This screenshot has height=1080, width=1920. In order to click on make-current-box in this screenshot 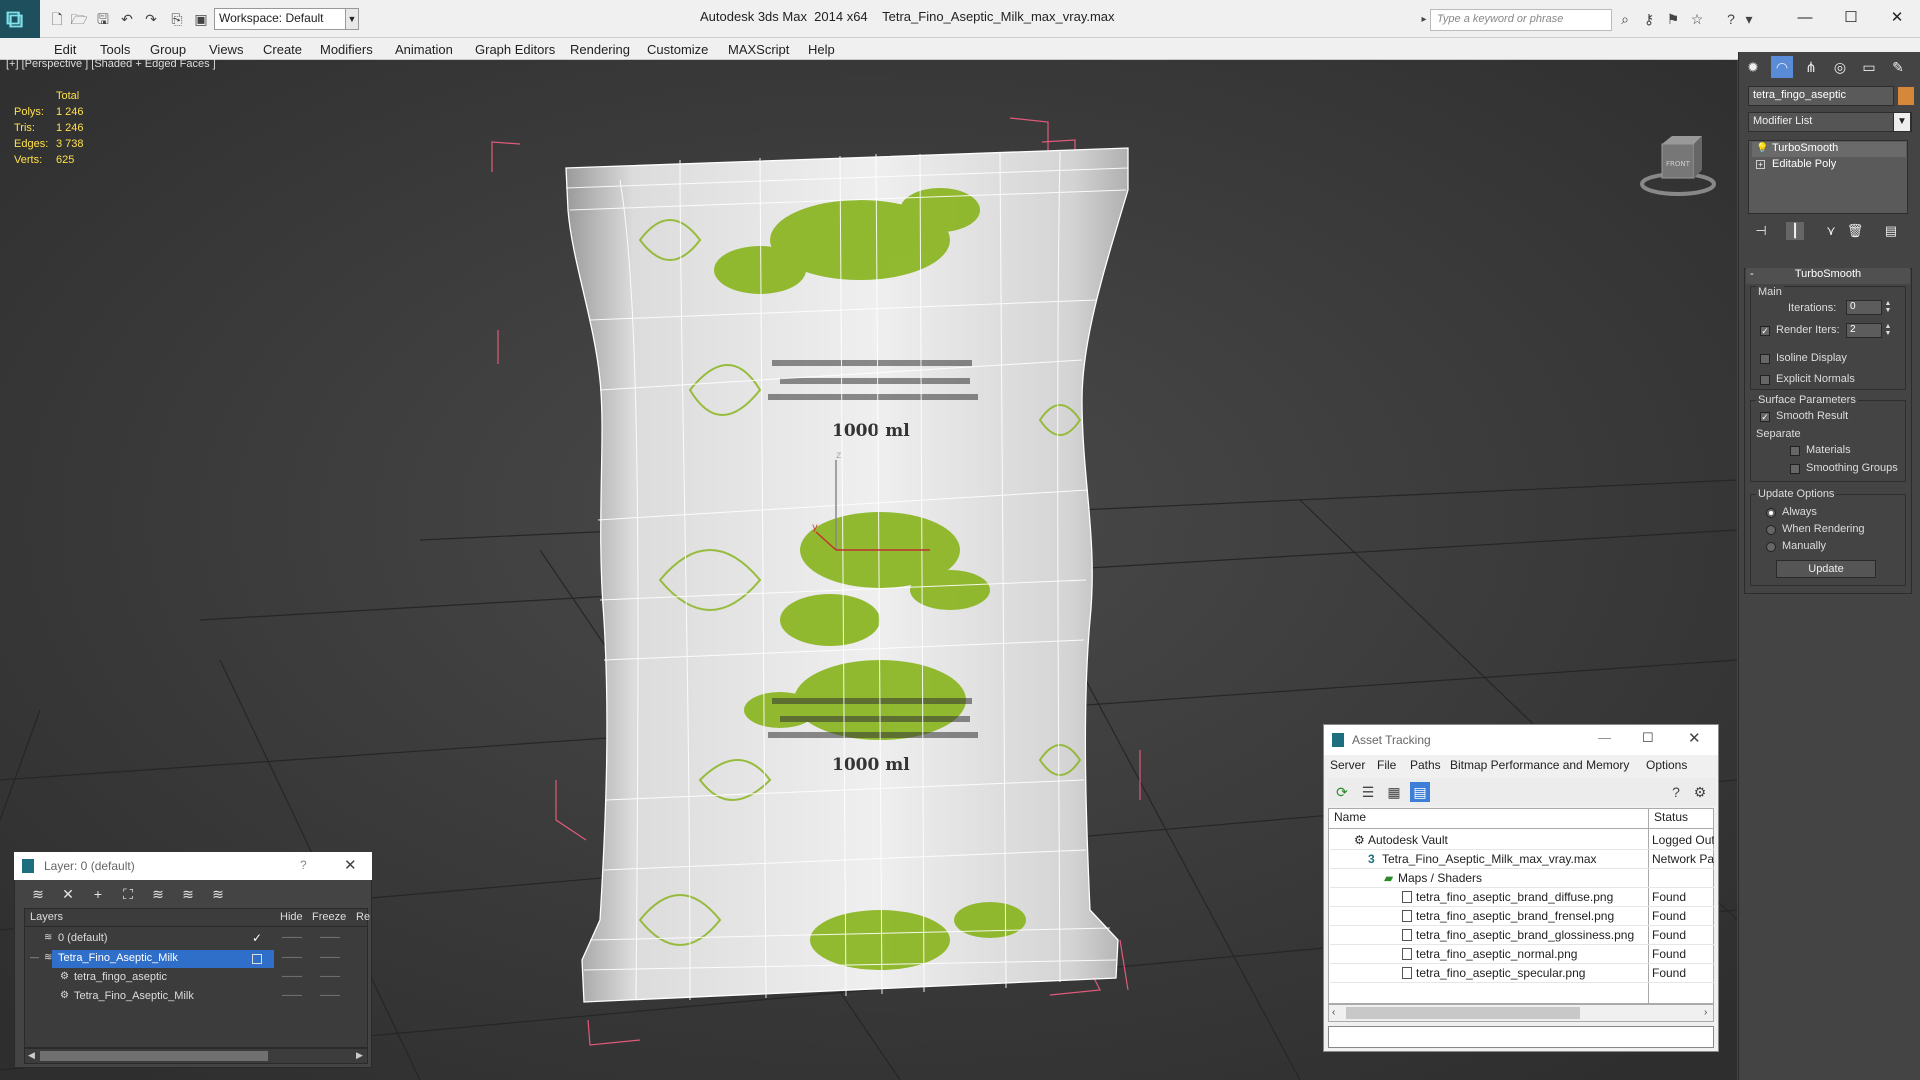, I will do `click(257, 959)`.